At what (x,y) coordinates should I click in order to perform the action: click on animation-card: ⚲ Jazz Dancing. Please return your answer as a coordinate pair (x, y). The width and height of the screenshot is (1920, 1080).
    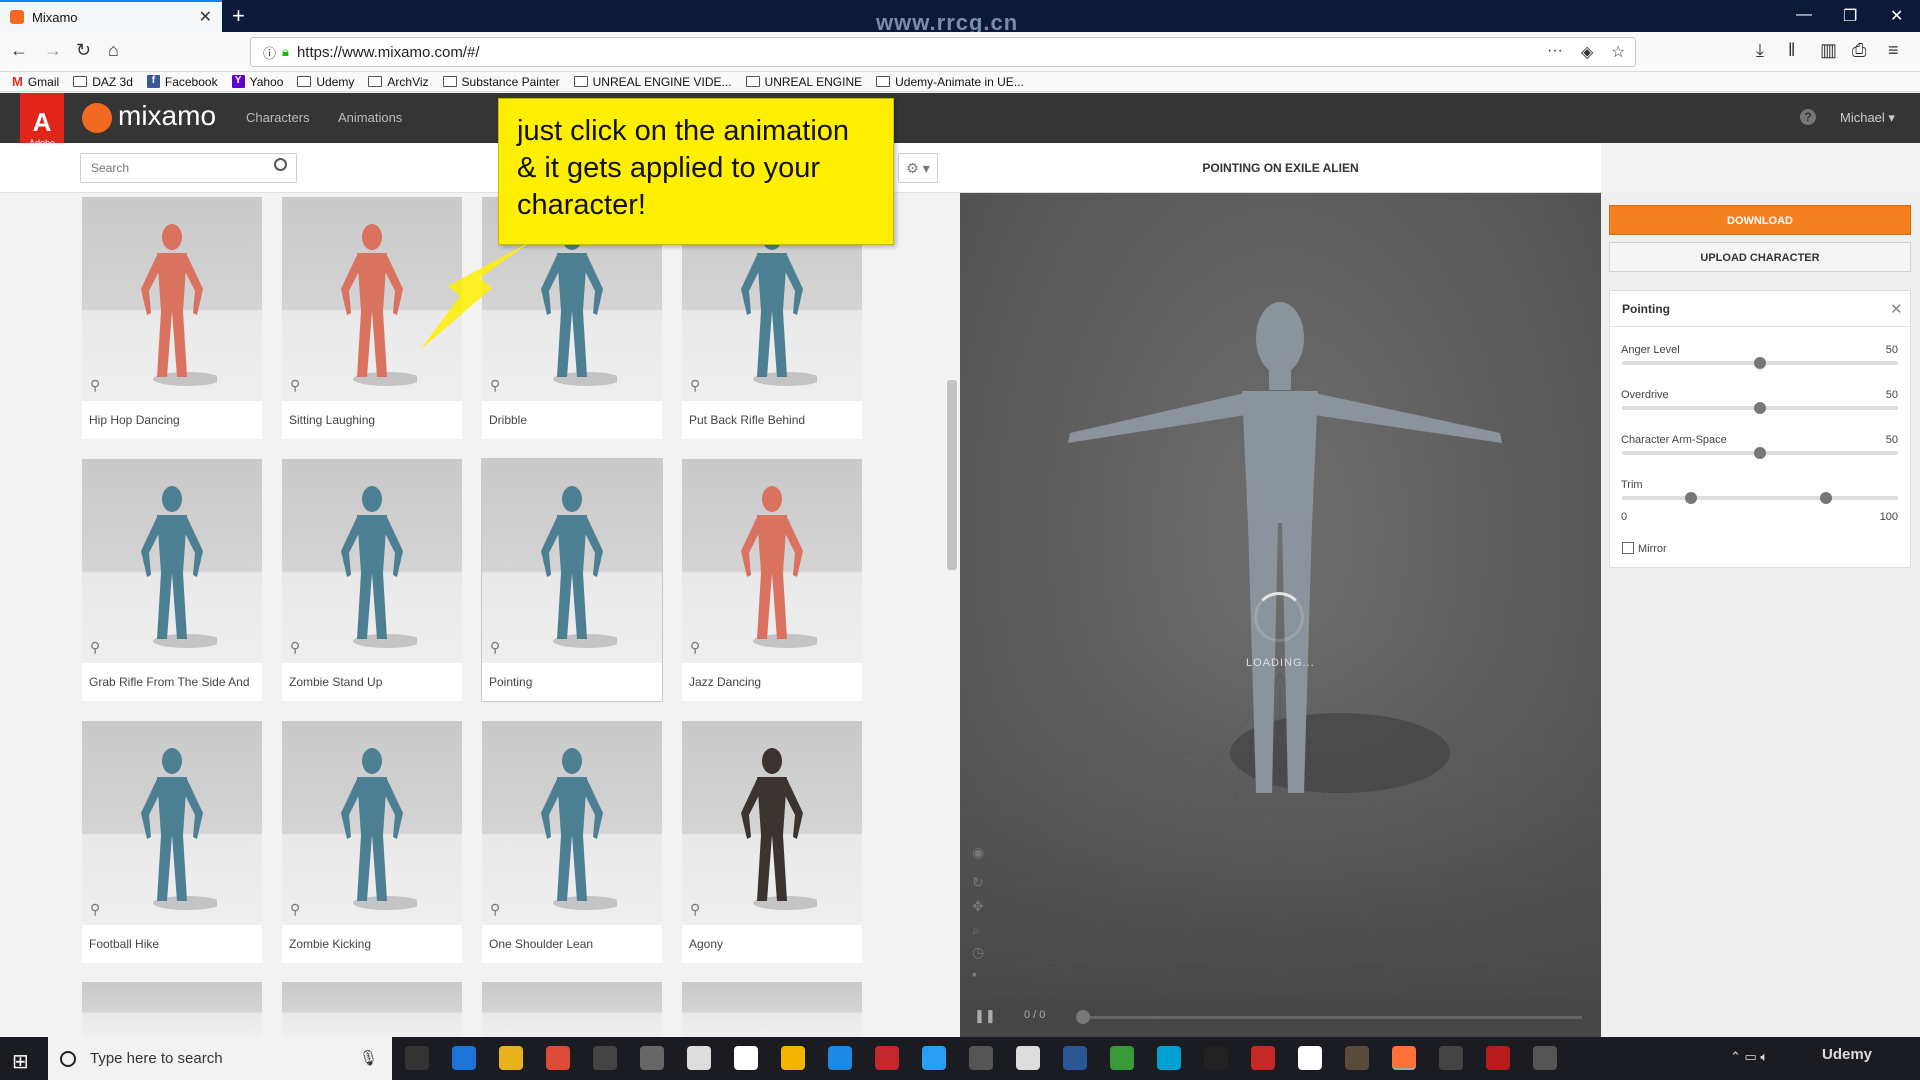
    Looking at the image, I should click on (772, 580).